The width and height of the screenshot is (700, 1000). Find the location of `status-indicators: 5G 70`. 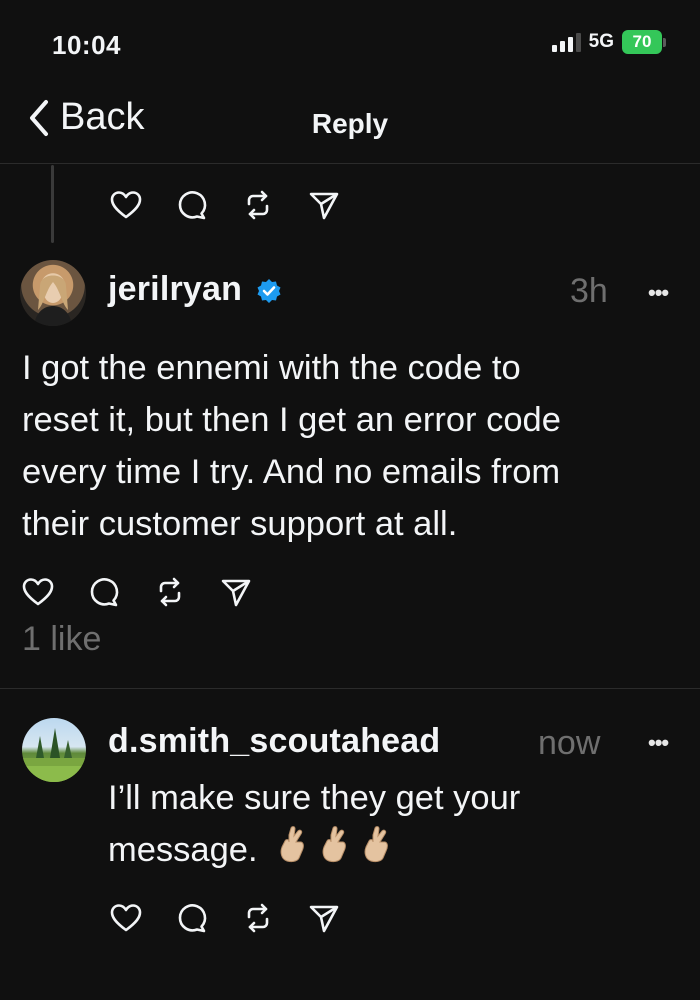

status-indicators: 5G 70 is located at coordinates (608, 42).